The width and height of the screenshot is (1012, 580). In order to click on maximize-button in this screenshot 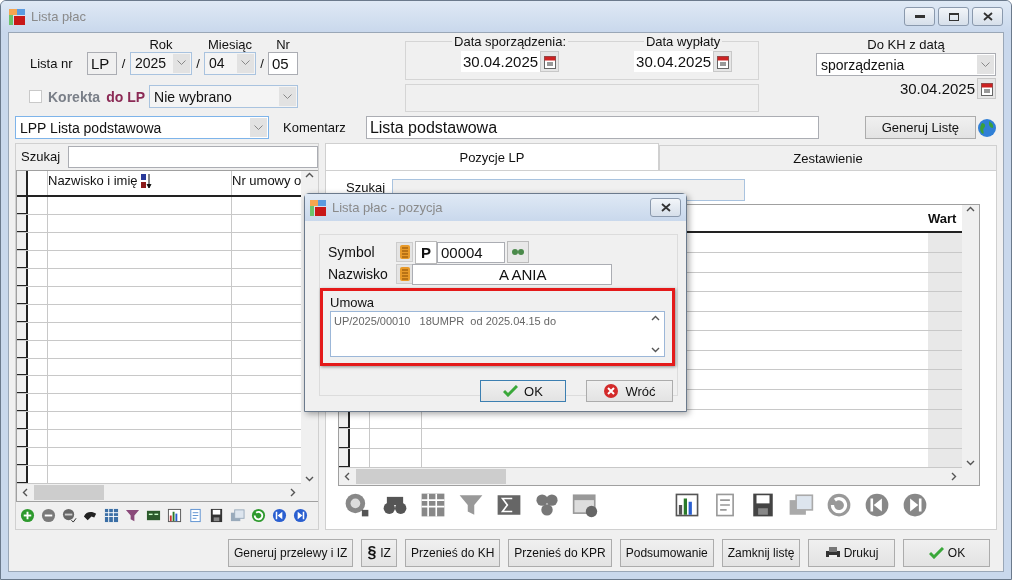, I will do `click(953, 16)`.